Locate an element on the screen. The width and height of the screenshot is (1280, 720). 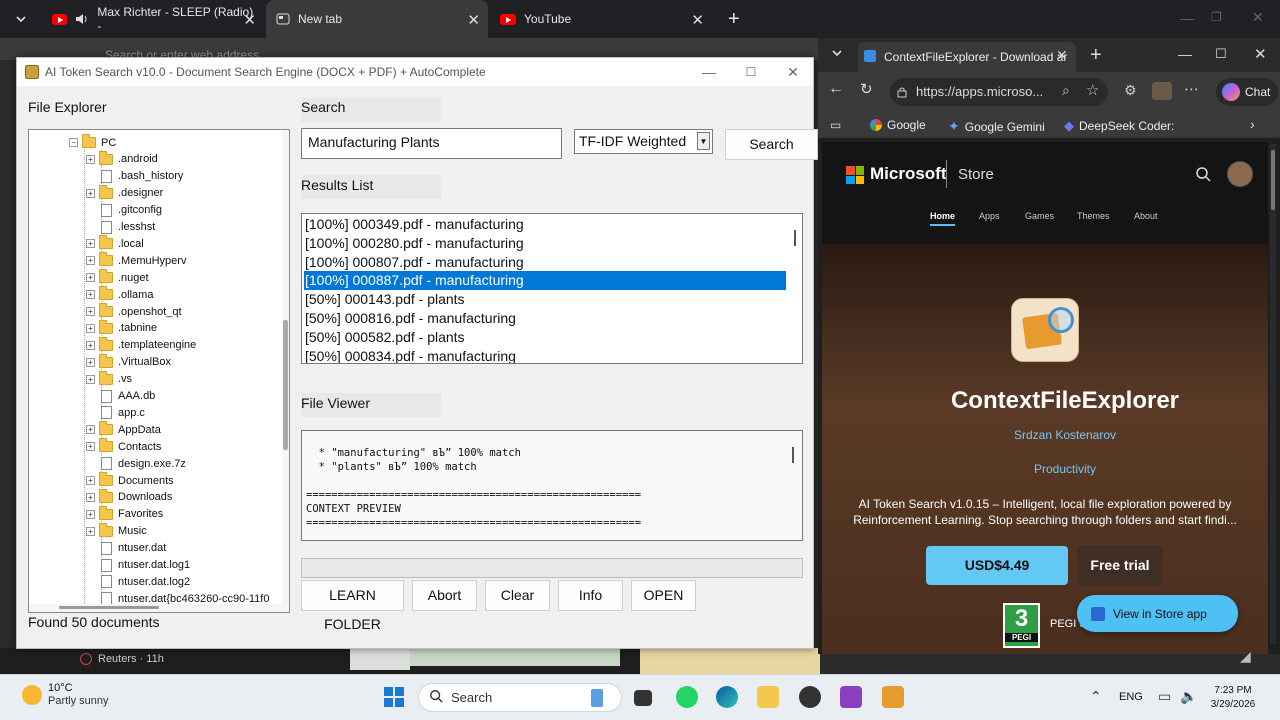
tree-item: design.exe.7z is located at coordinates (136, 463).